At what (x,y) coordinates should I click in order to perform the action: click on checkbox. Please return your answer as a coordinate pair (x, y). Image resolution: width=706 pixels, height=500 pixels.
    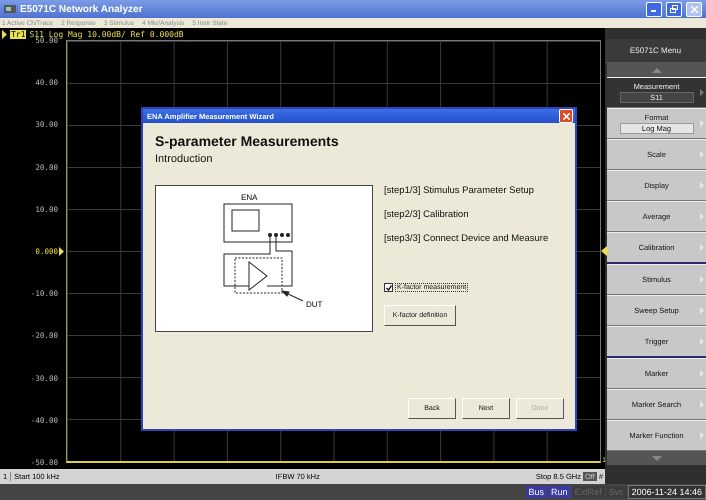
    Looking at the image, I should click on (388, 287).